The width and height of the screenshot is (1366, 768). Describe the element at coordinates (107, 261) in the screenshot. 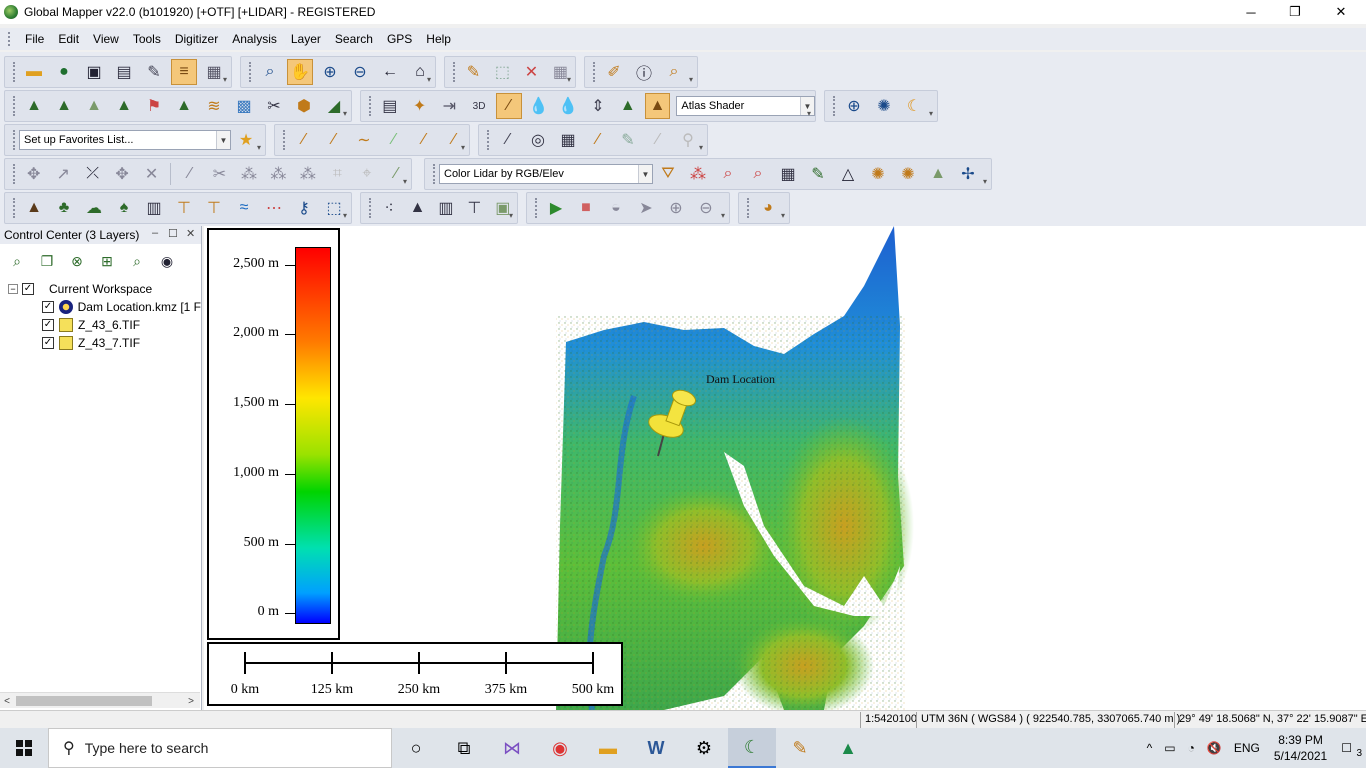

I see `layer-add-icon: ⊞` at that location.